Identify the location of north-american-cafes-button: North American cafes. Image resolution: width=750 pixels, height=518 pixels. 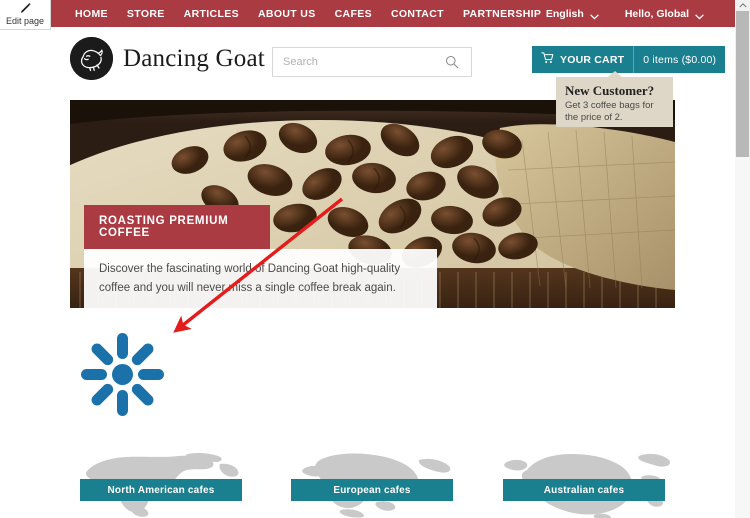
(161, 490).